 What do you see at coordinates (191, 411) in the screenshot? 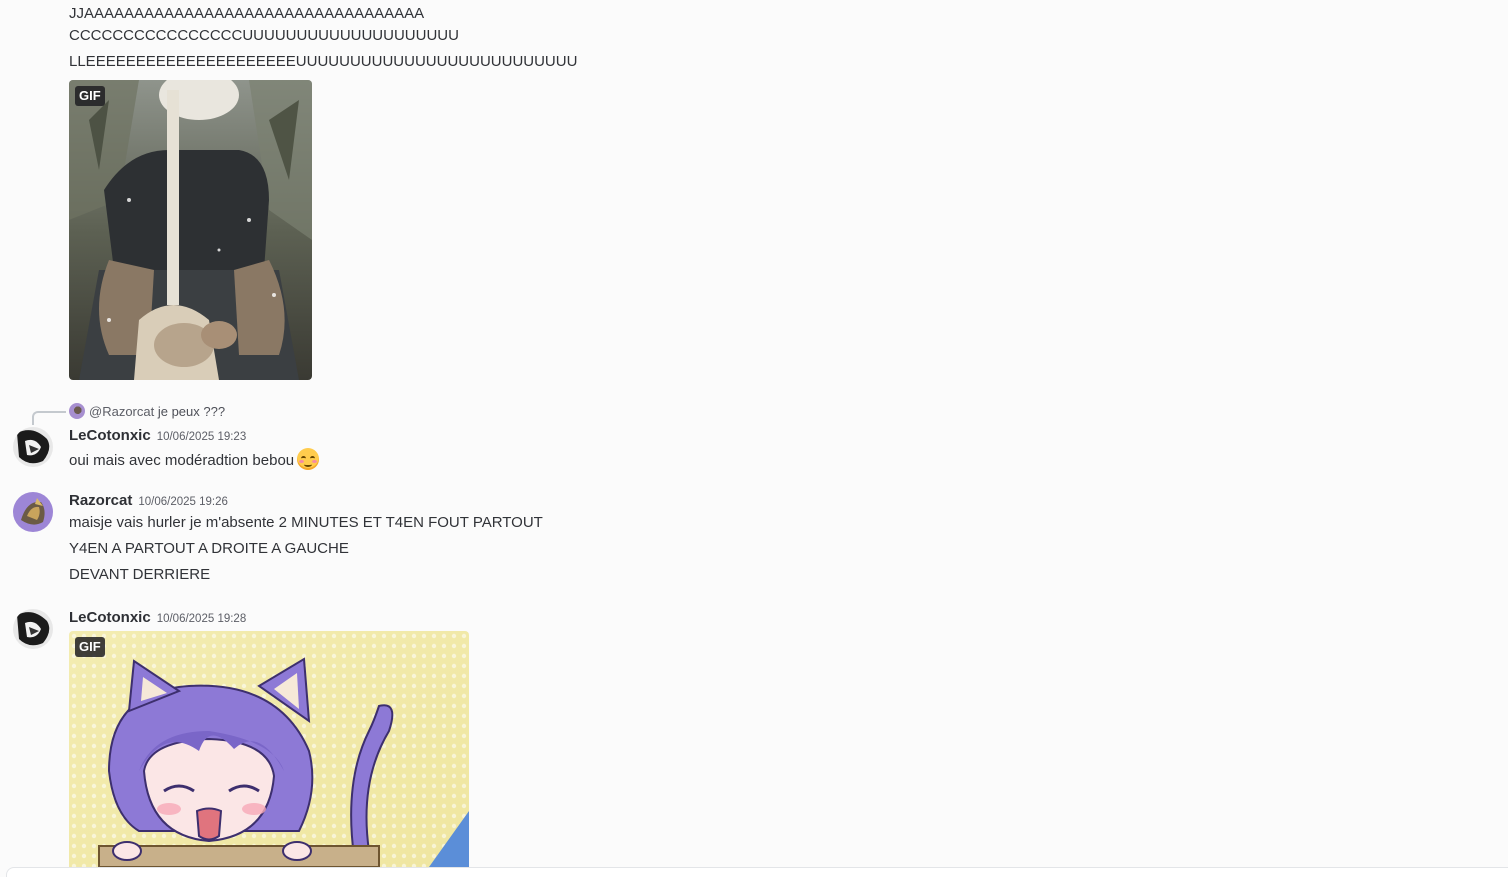
I see `reply-text: je peux ???` at bounding box center [191, 411].